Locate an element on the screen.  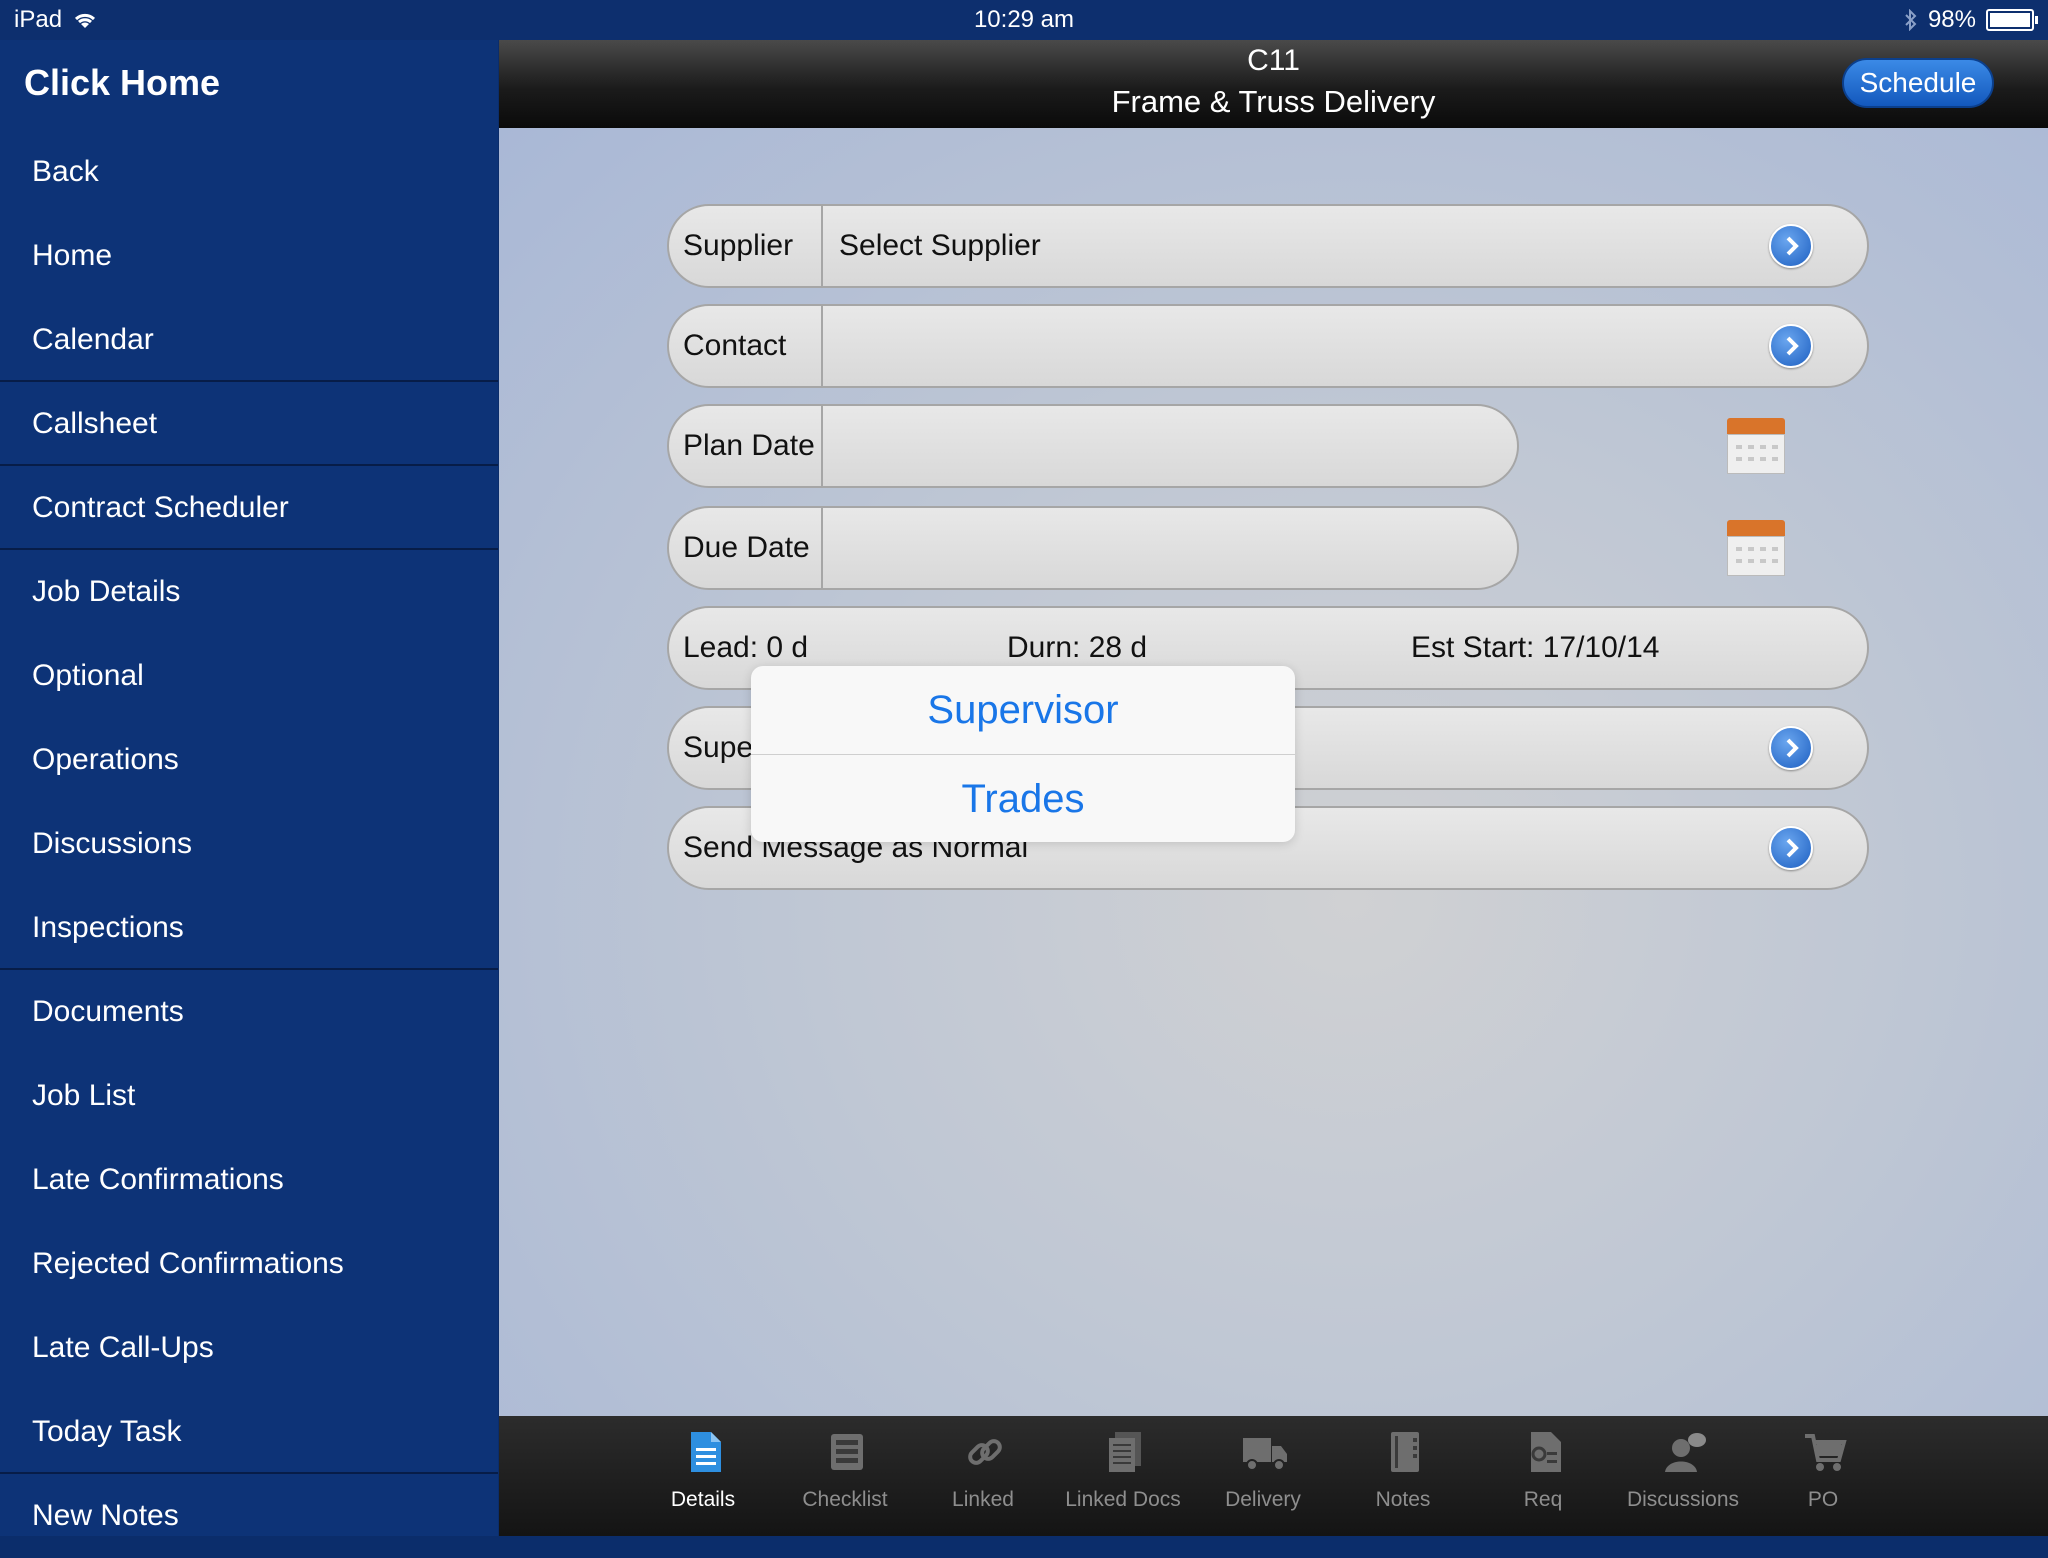
sidebar-item-documents: Documents is located at coordinates (249, 1012).